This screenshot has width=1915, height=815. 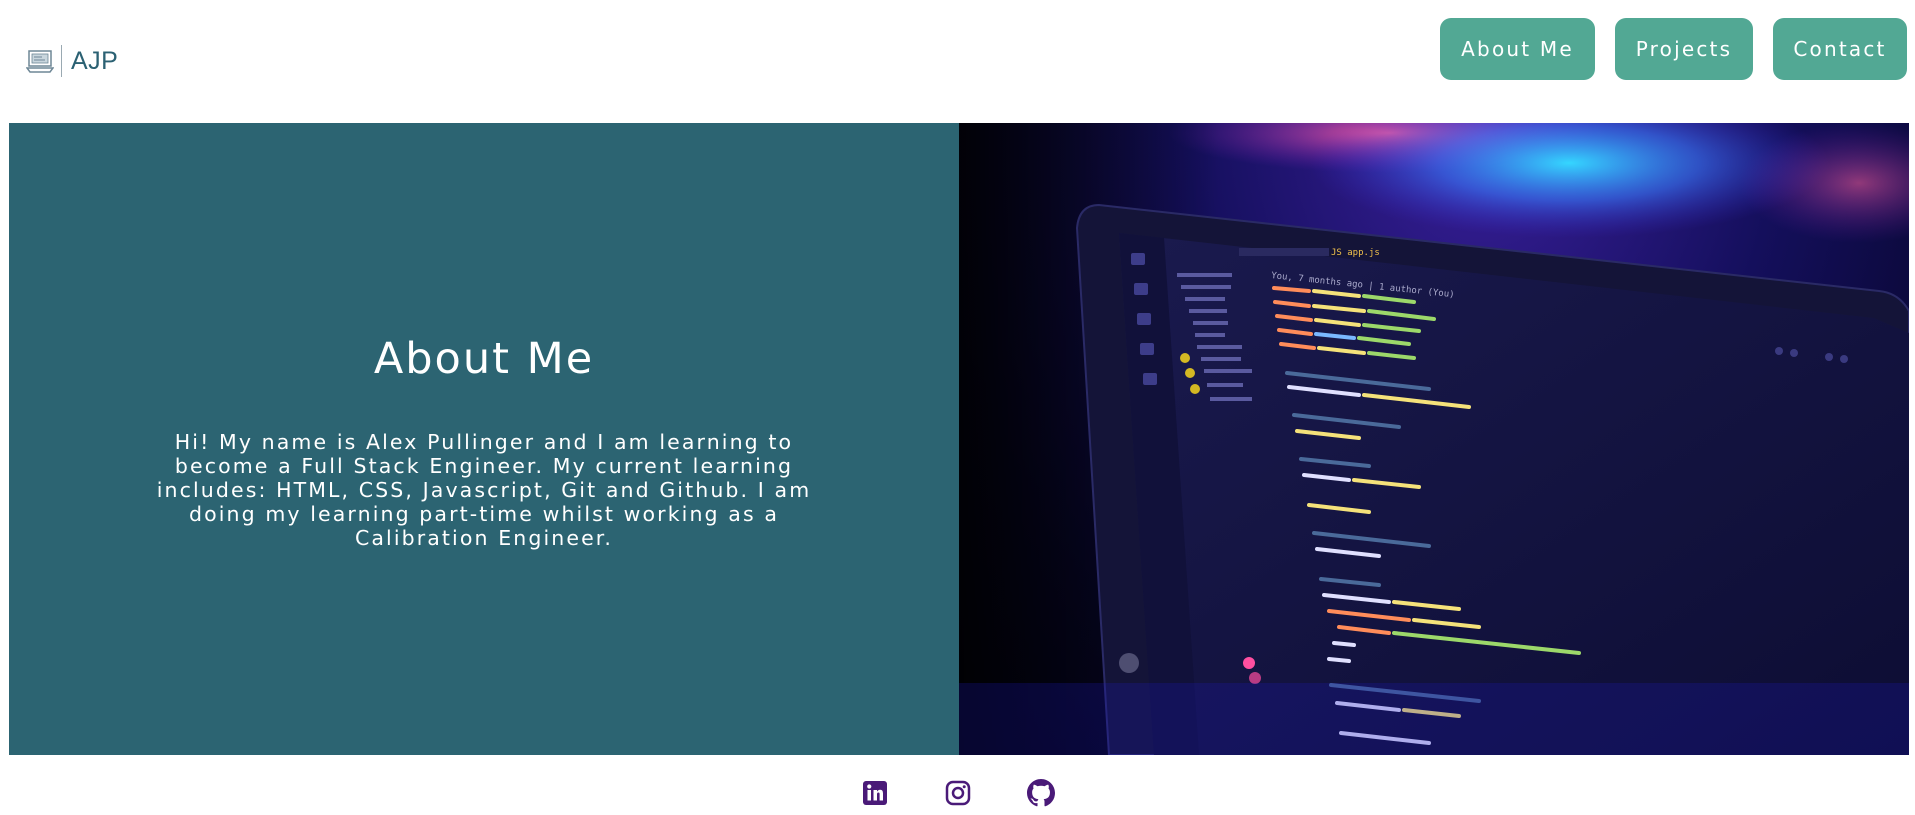 I want to click on home-link: AJP, so click(x=72, y=61).